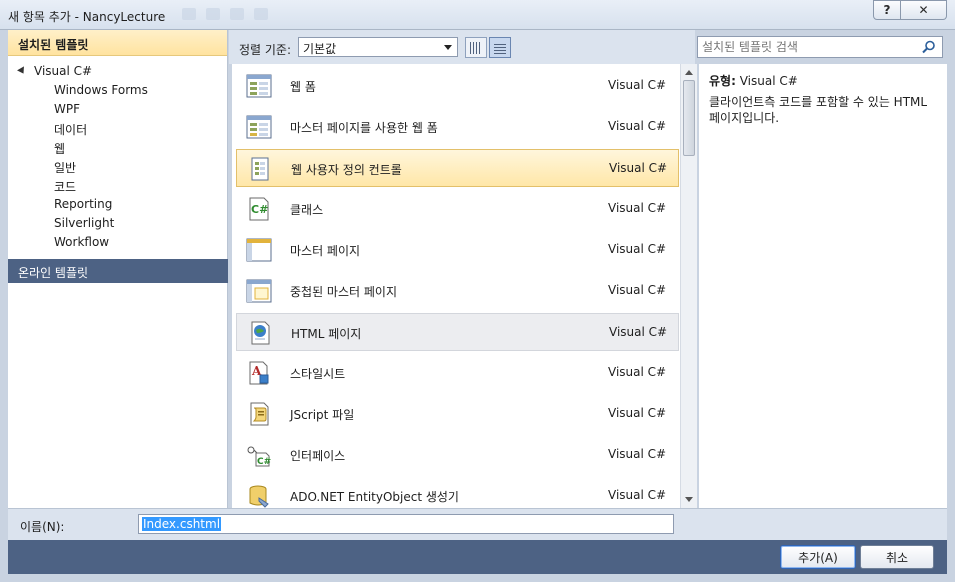 The image size is (955, 582). I want to click on close-button: ✕, so click(924, 10).